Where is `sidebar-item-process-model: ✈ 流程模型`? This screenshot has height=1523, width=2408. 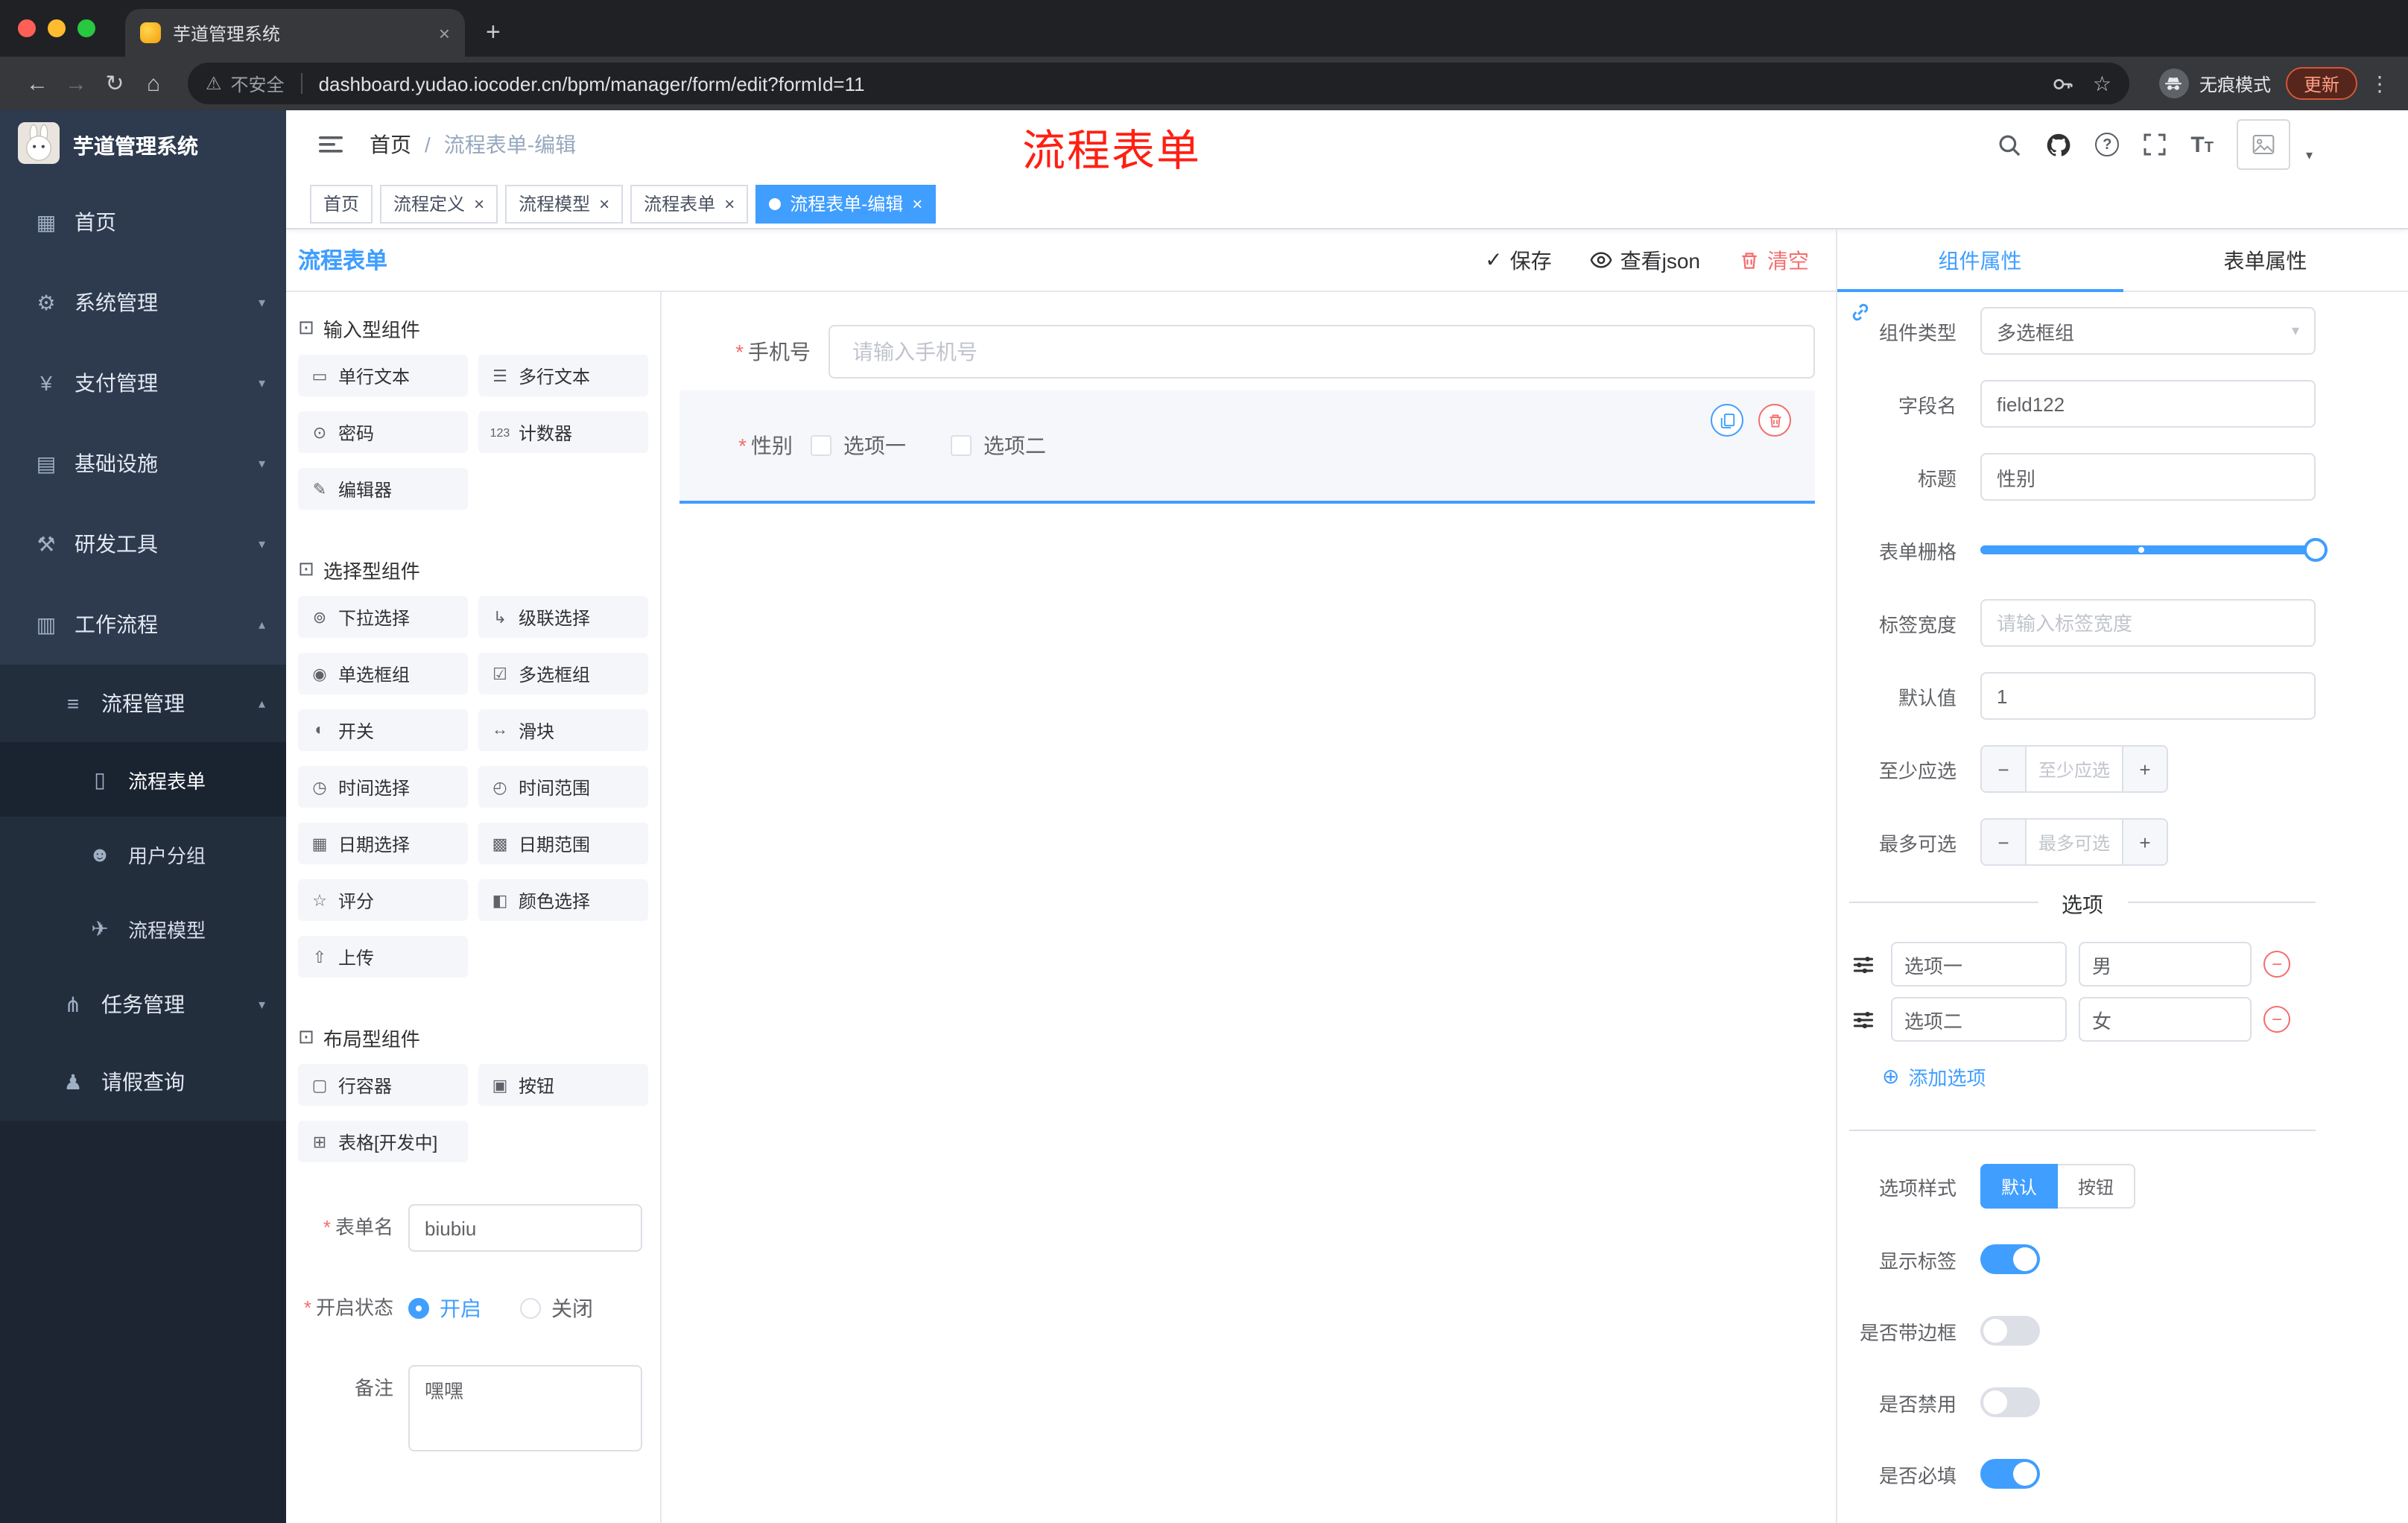 sidebar-item-process-model: ✈ 流程模型 is located at coordinates (143, 929).